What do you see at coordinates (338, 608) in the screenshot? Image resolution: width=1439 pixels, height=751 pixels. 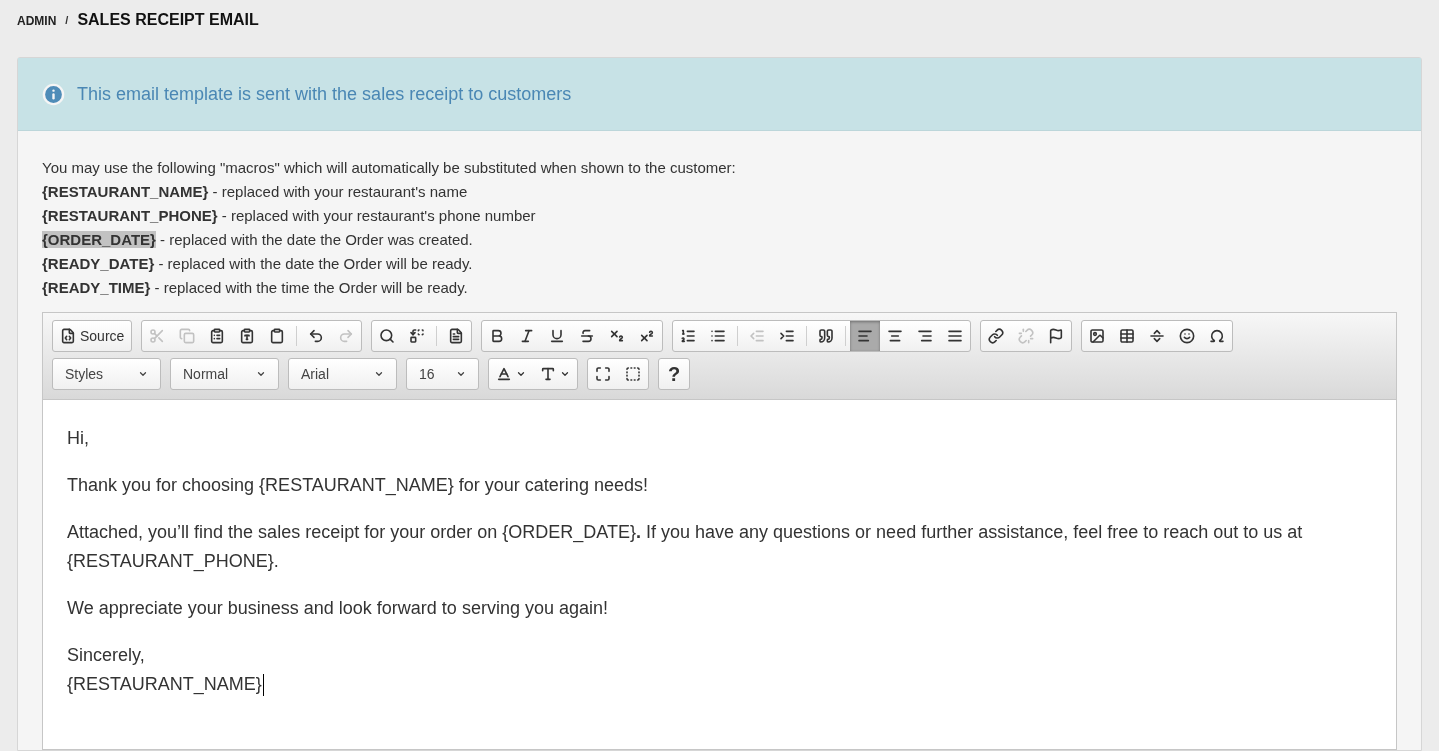 I see `email-paragraph: We appreciate your business and look forward to serving you again!` at bounding box center [338, 608].